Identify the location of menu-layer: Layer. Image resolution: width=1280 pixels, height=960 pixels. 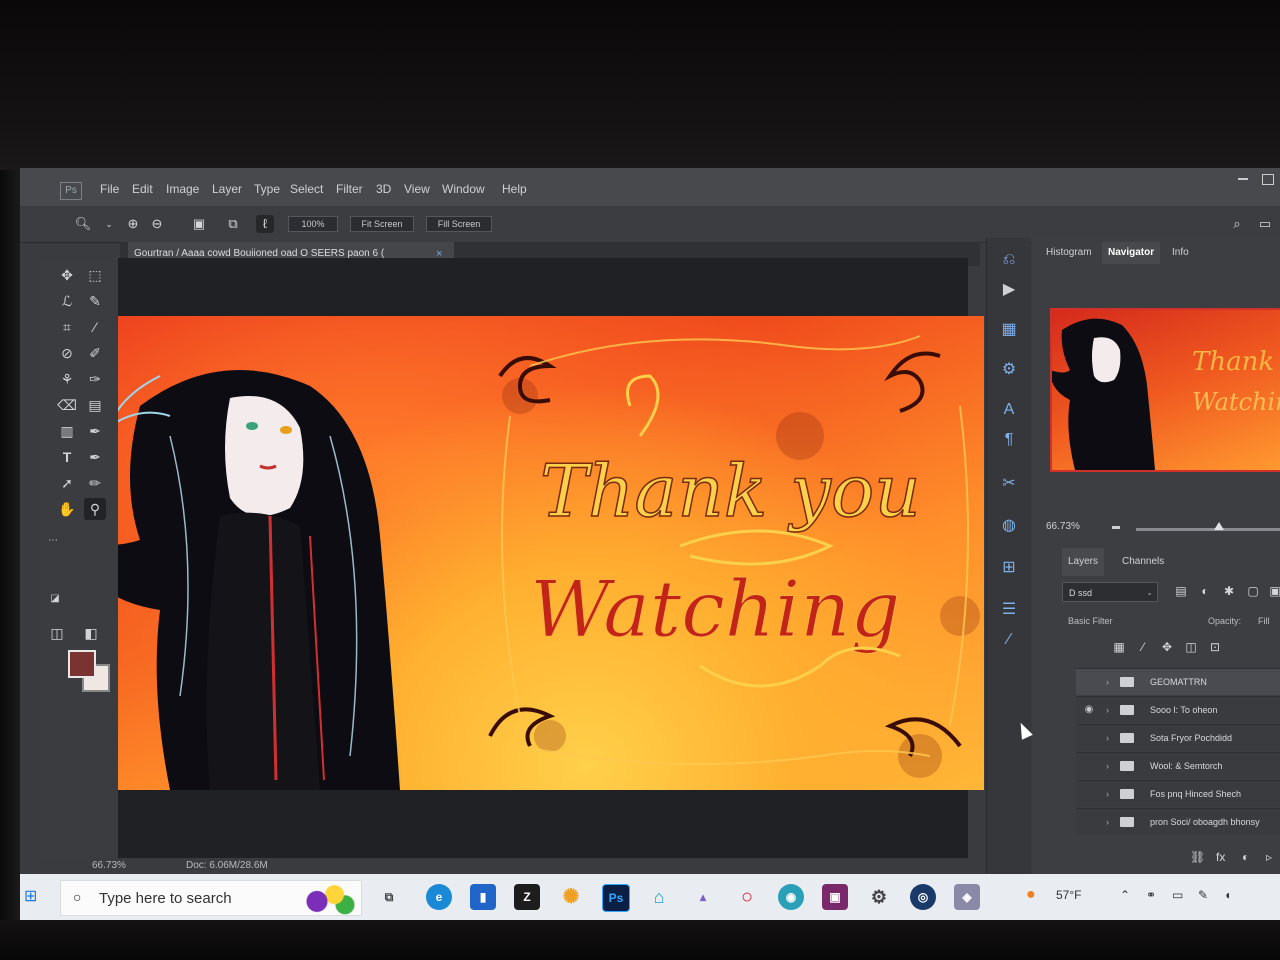
(227, 189).